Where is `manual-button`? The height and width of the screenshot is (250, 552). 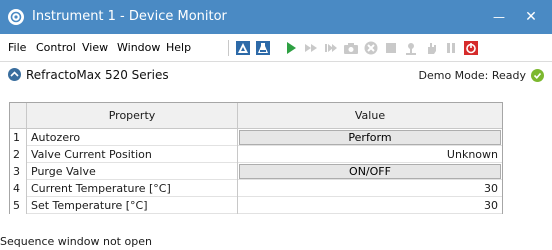 manual-button is located at coordinates (431, 48).